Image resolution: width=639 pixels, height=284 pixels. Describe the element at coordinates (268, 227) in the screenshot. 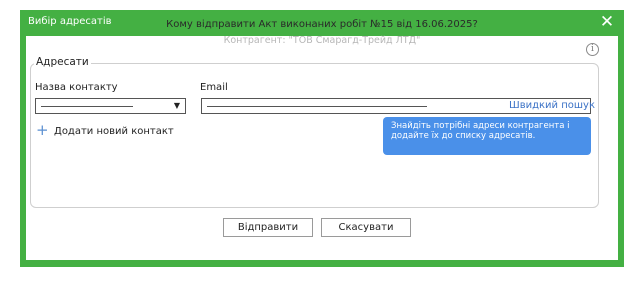

I see `send-button: Відправити` at that location.